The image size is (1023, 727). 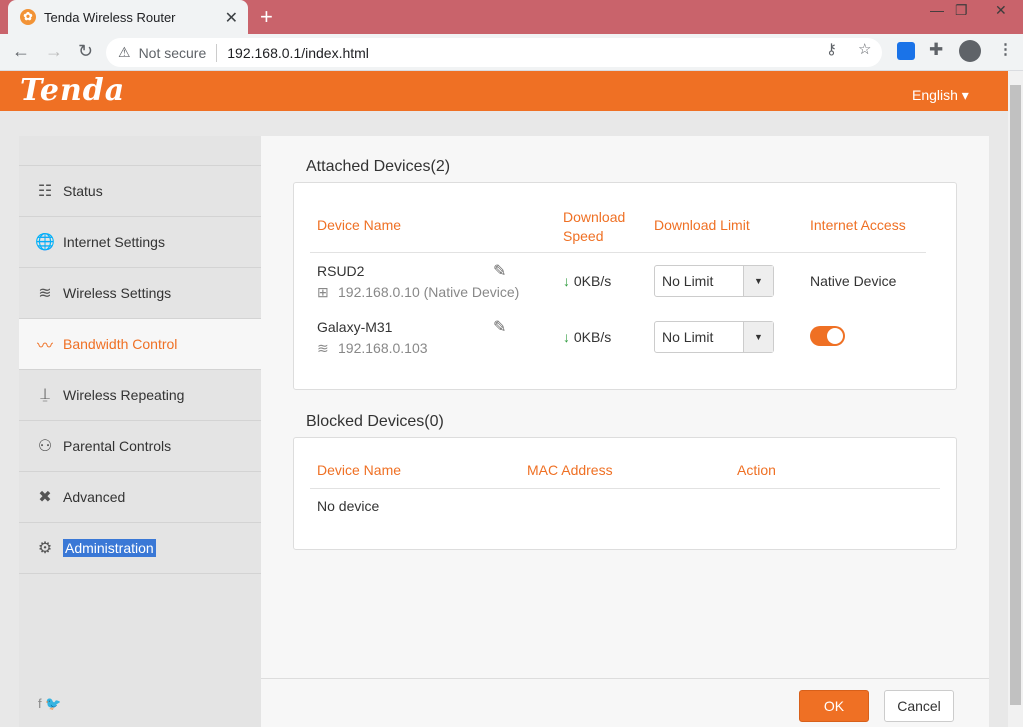 I want to click on col-action: Action, so click(x=756, y=470).